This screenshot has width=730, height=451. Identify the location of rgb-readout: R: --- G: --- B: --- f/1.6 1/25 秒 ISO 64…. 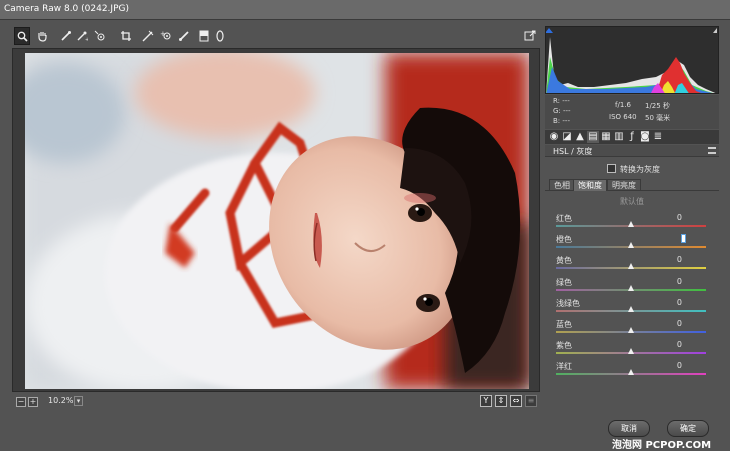
(632, 112).